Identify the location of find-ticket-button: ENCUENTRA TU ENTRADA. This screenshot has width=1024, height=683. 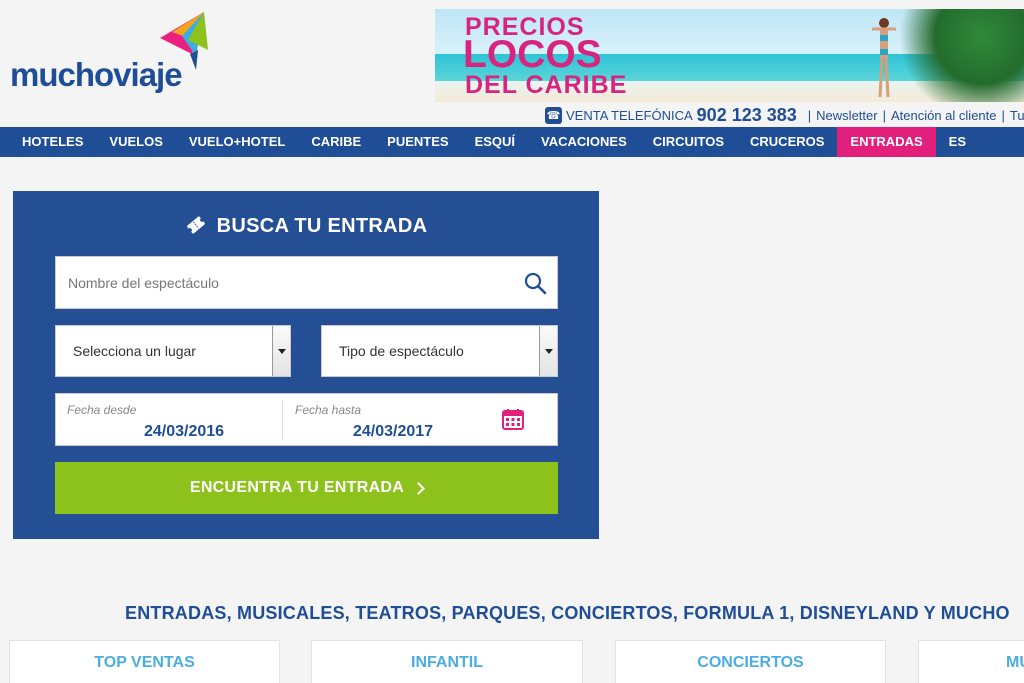
(306, 488).